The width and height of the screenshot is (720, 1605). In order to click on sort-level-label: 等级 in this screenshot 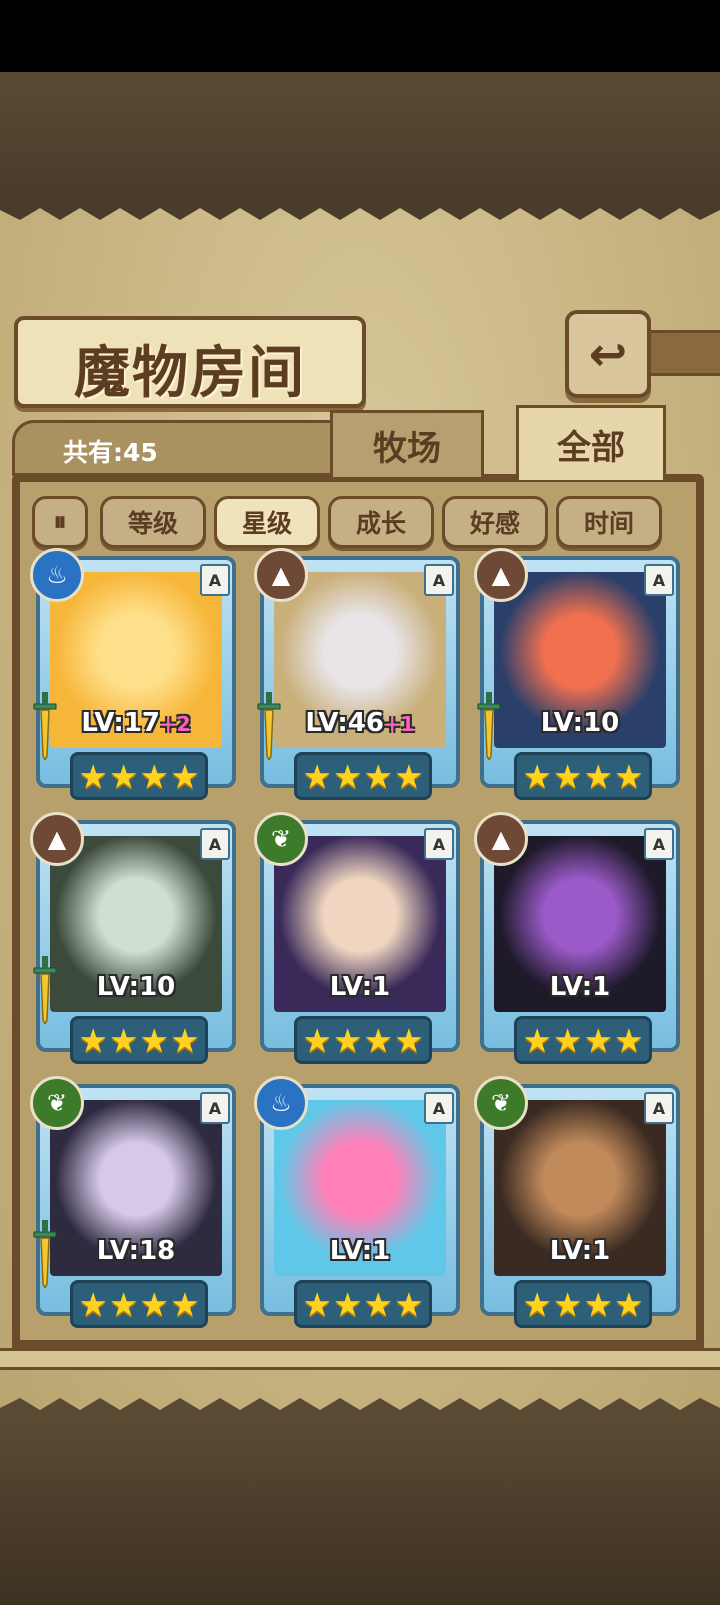, I will do `click(152, 523)`.